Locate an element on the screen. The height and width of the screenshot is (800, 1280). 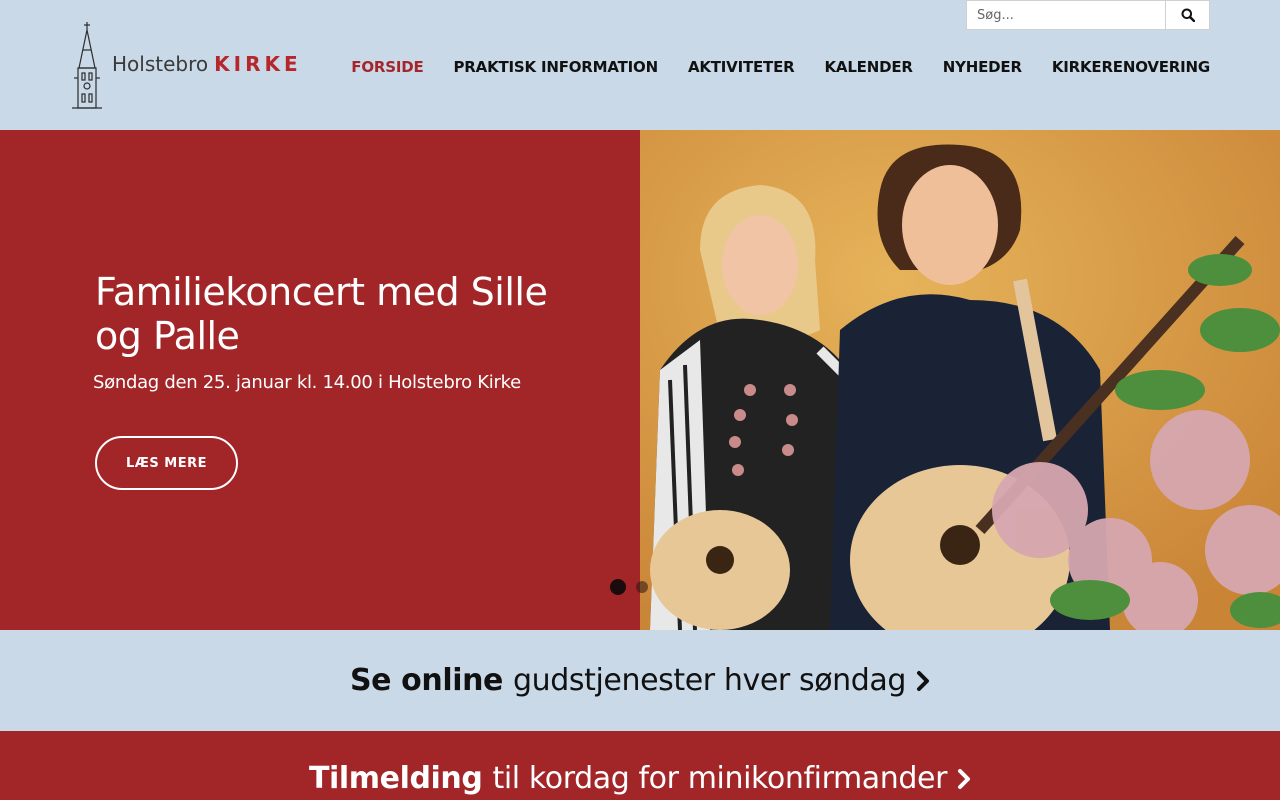
search-input is located at coordinates (1066, 15).